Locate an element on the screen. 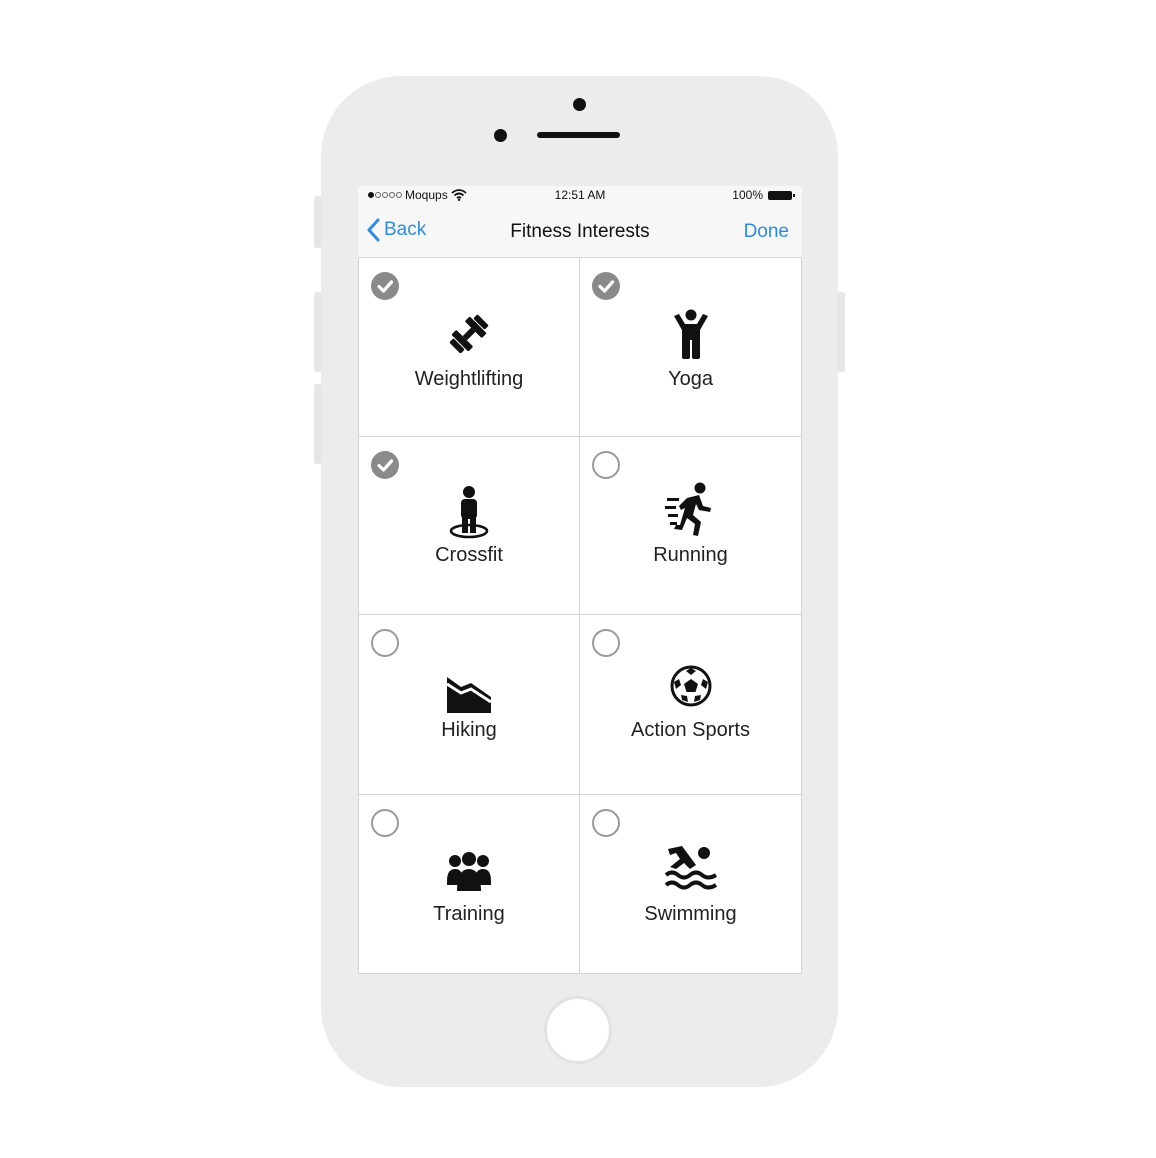 This screenshot has height=1158, width=1156. tile-label: Yoga is located at coordinates (690, 379).